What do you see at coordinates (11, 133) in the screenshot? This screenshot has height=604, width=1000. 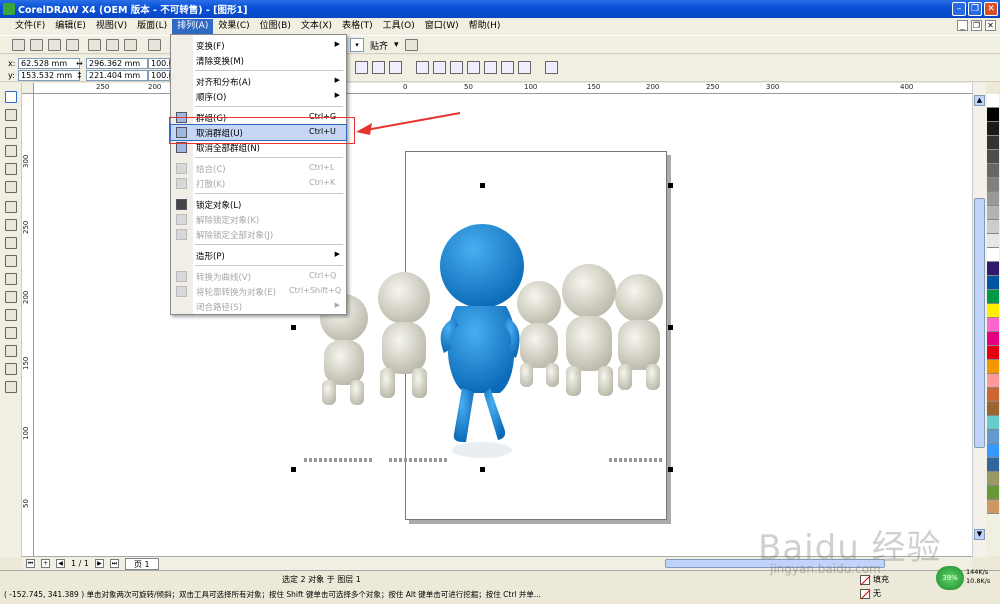 I see `crop-tool-icon` at bounding box center [11, 133].